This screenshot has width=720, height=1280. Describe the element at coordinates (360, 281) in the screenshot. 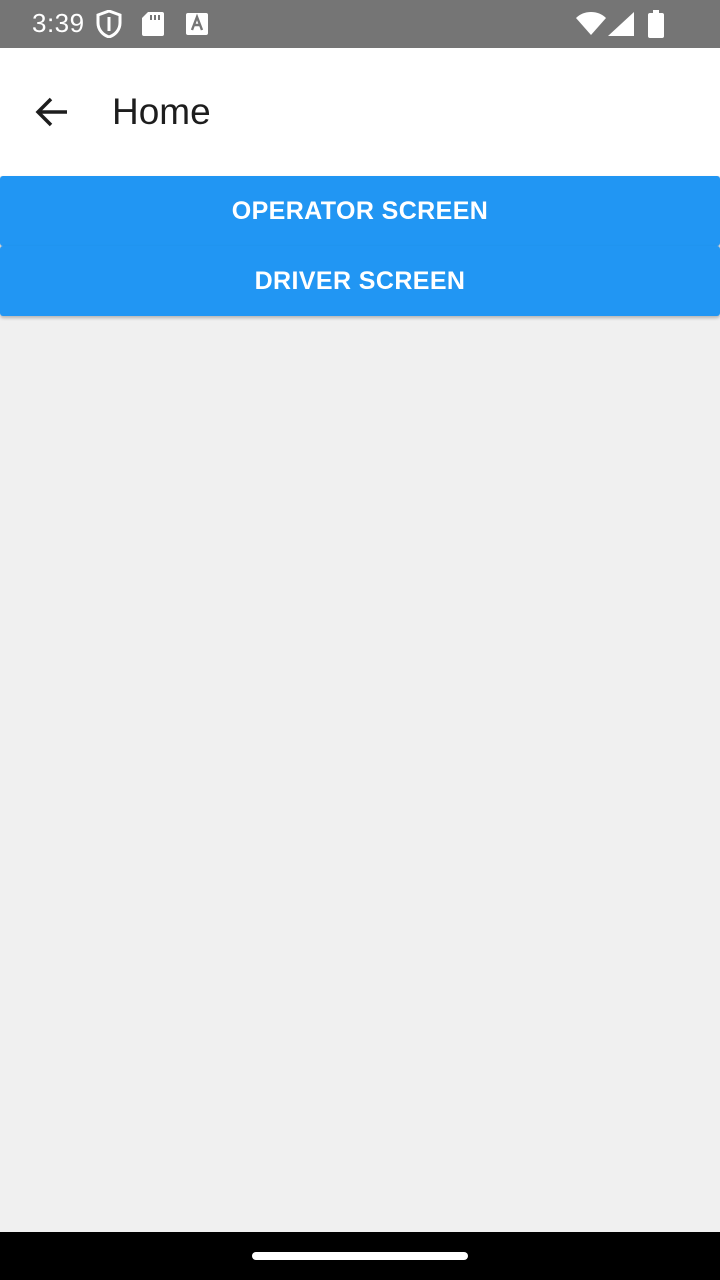

I see `driver-screen-button: DRIVER SCREEN` at that location.